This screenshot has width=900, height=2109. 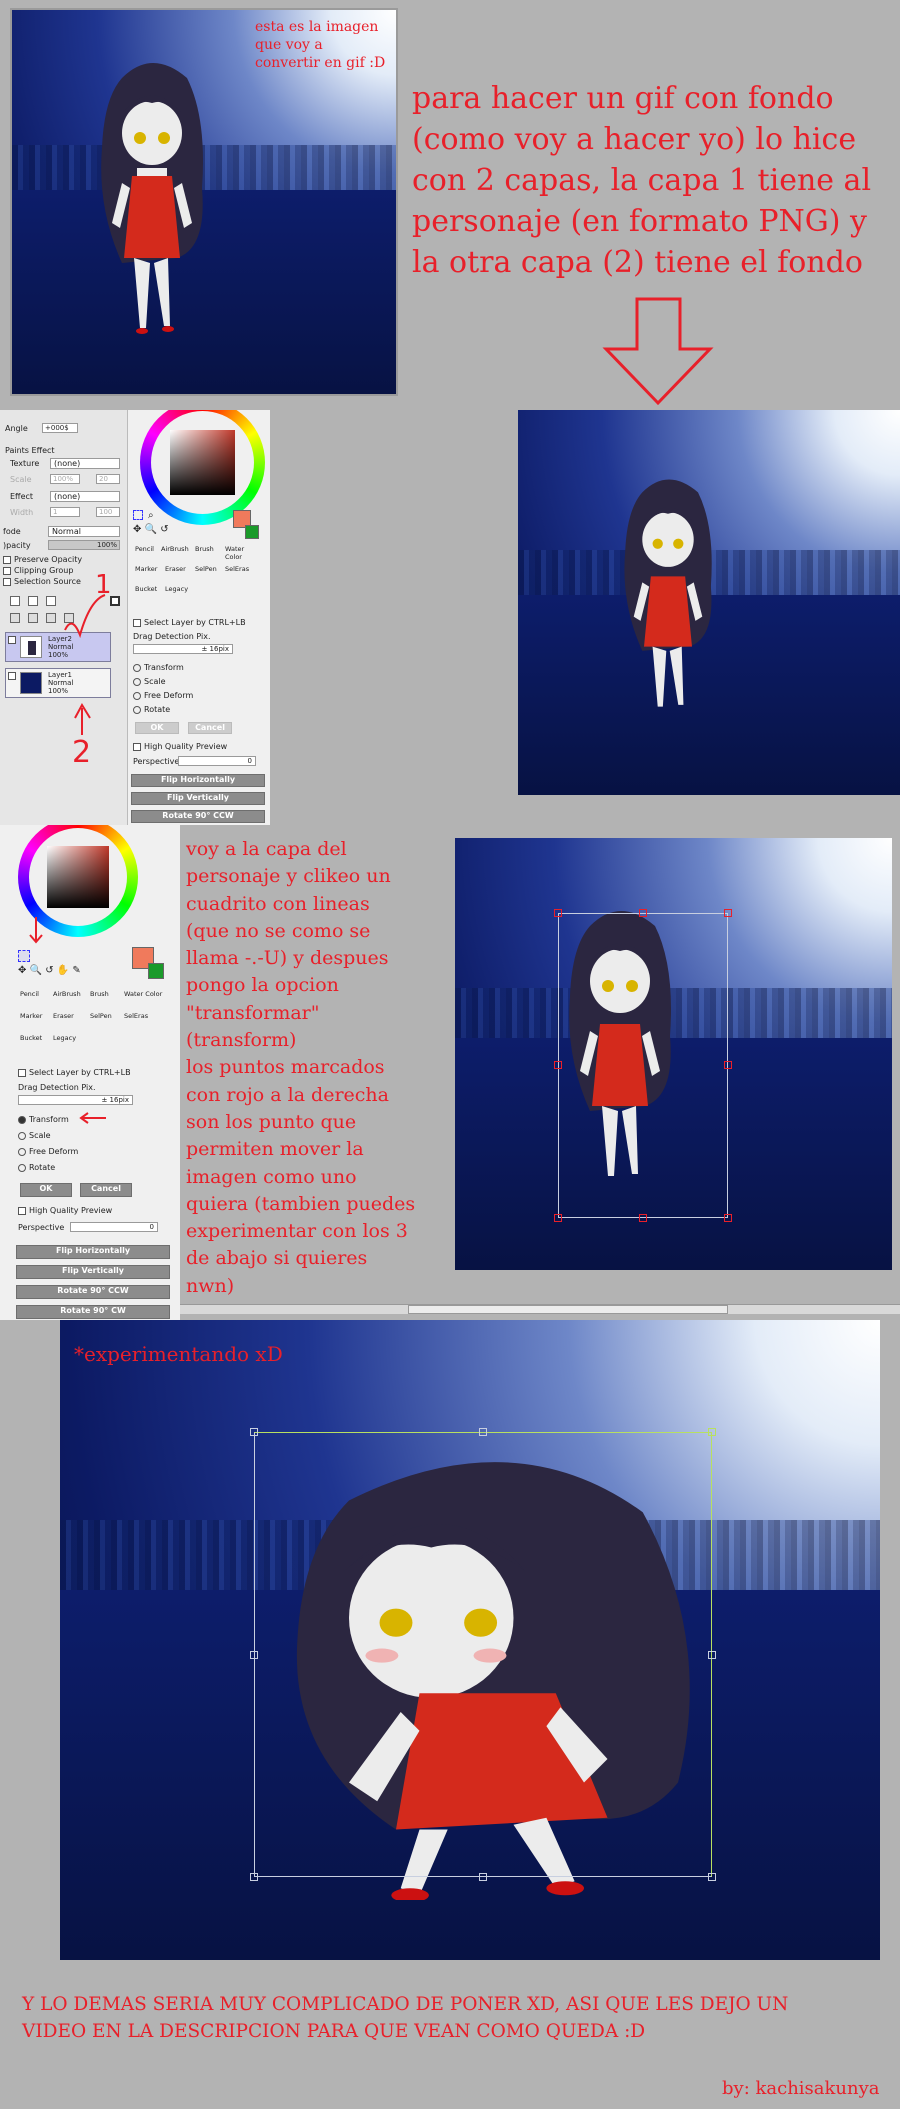 I want to click on opacity-slider: 100%, so click(x=84, y=545).